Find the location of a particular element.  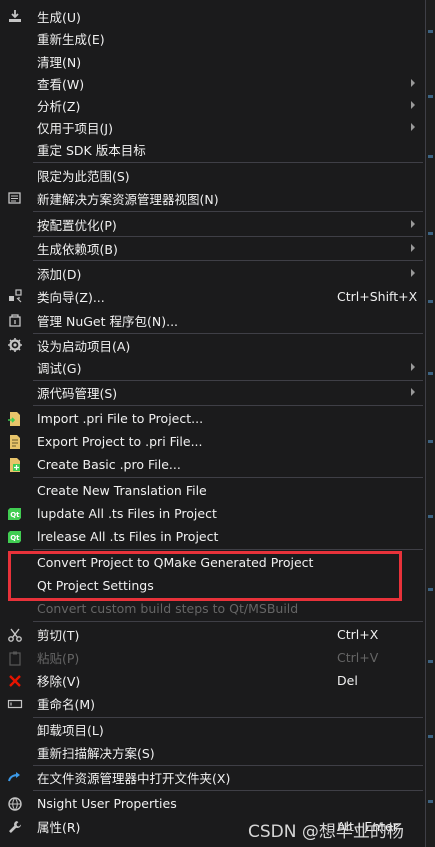

menu-item-rebuild: 重新生成(E) is located at coordinates (212, 38).